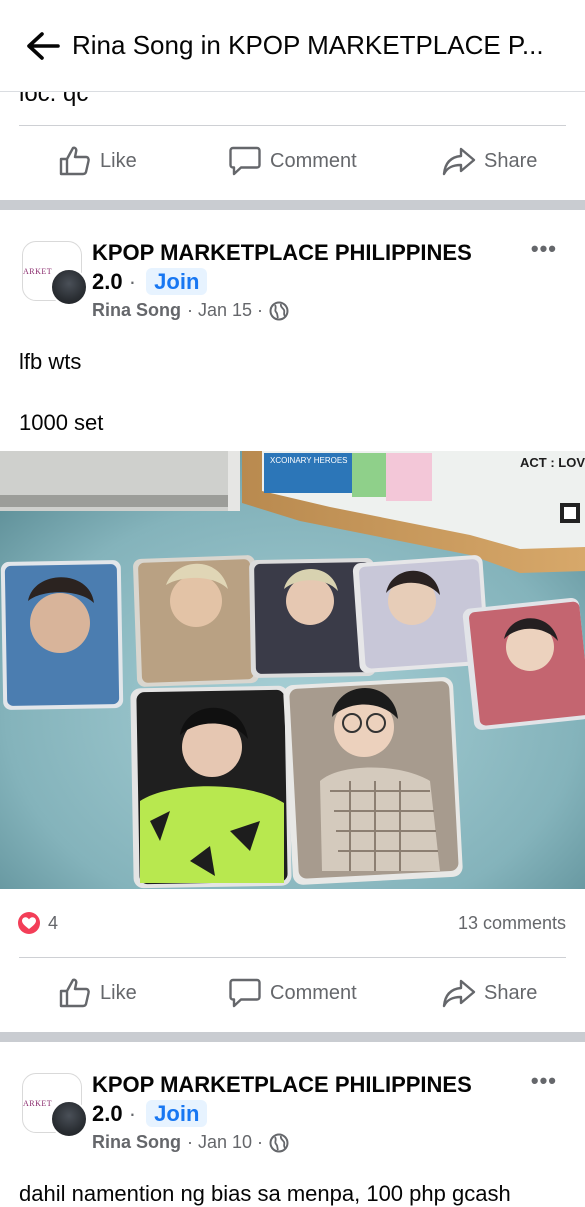 This screenshot has width=585, height=1207. I want to click on post-date: · Jan 15 ·, so click(225, 310).